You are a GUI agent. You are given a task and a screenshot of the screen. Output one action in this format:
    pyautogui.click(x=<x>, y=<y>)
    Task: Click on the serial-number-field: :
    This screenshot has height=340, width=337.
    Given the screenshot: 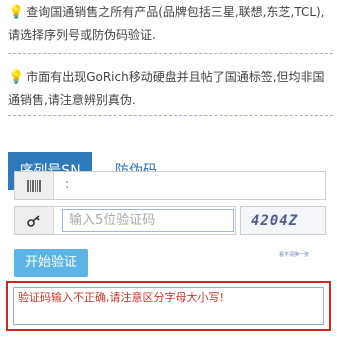 What is the action you would take?
    pyautogui.click(x=170, y=185)
    